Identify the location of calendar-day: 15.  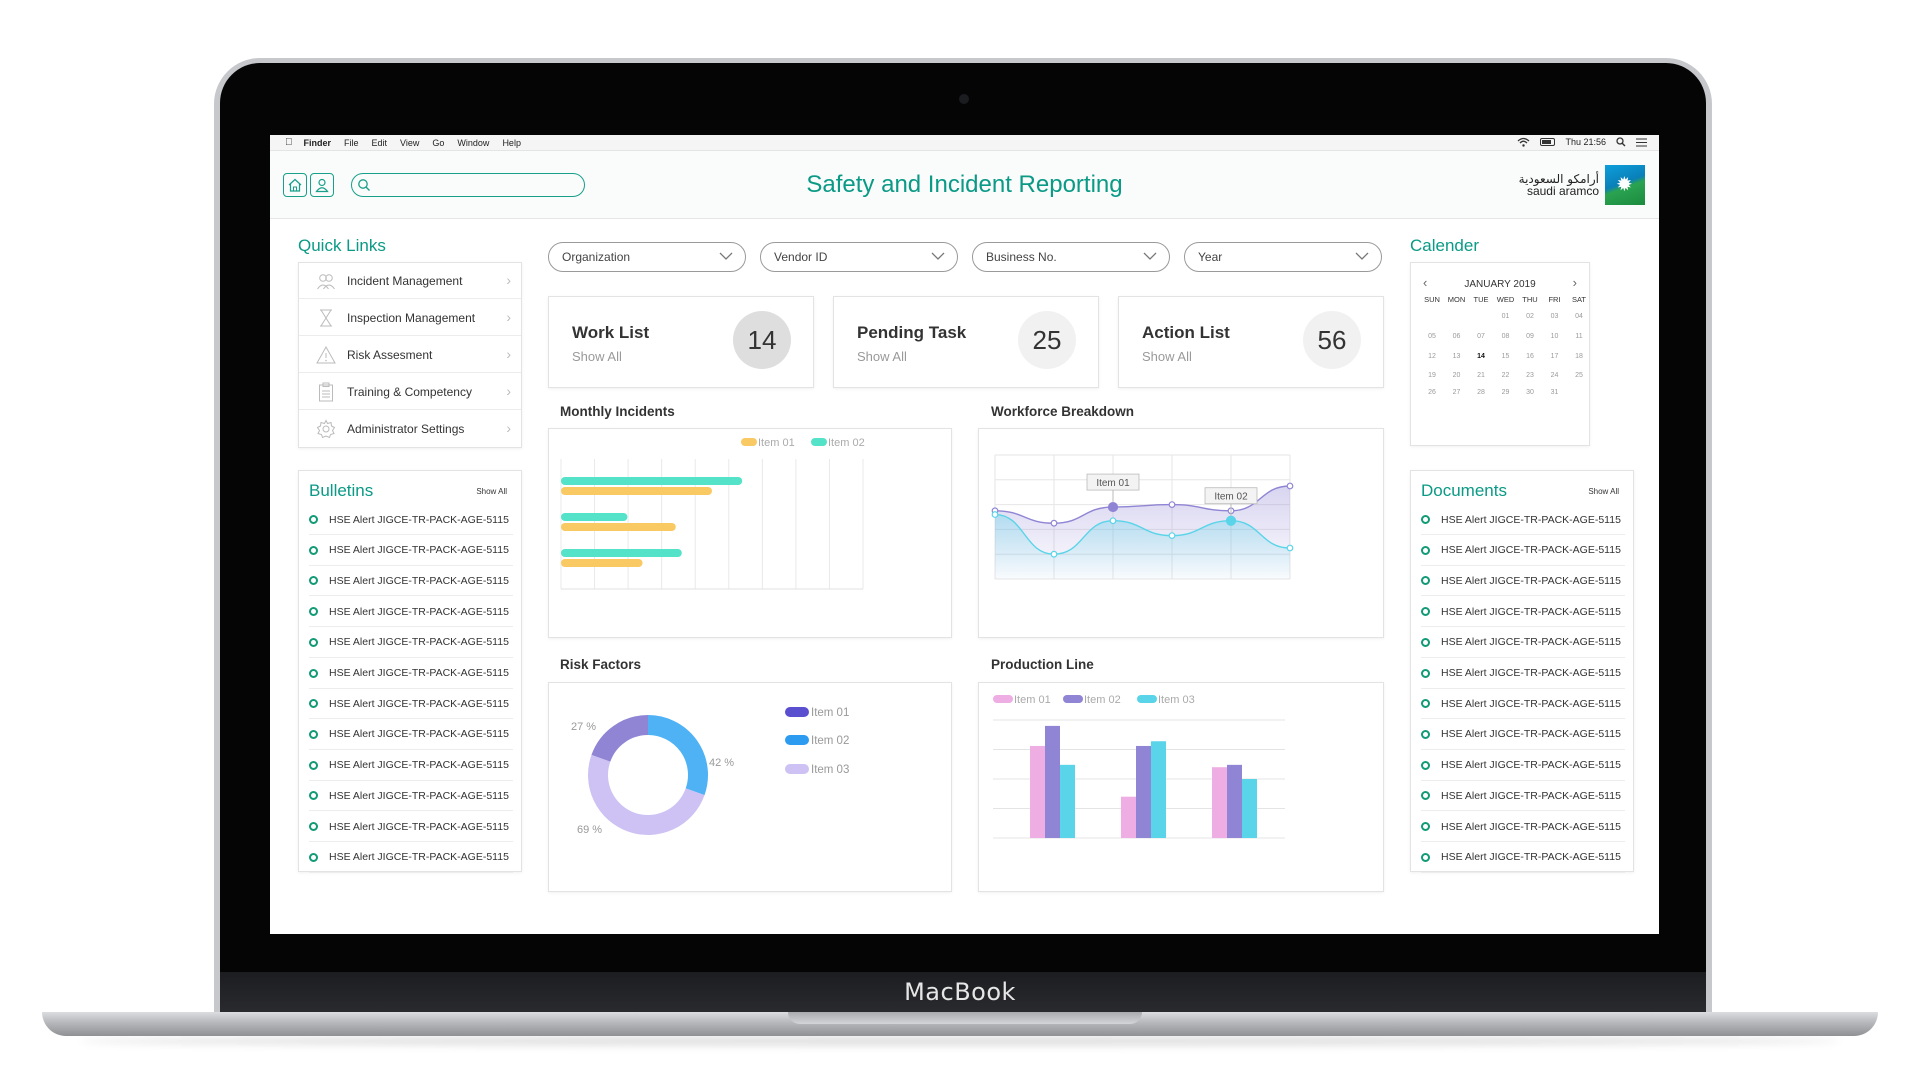
(1506, 356).